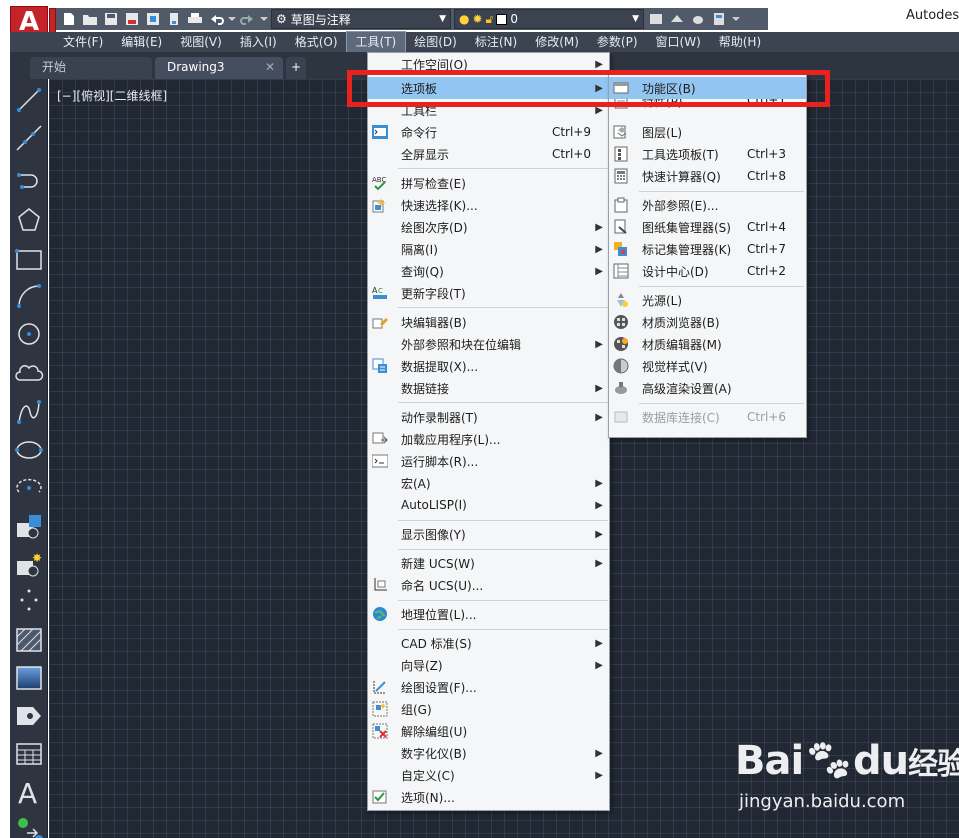 The width and height of the screenshot is (959, 838). I want to click on open-folder-icon, so click(90, 19).